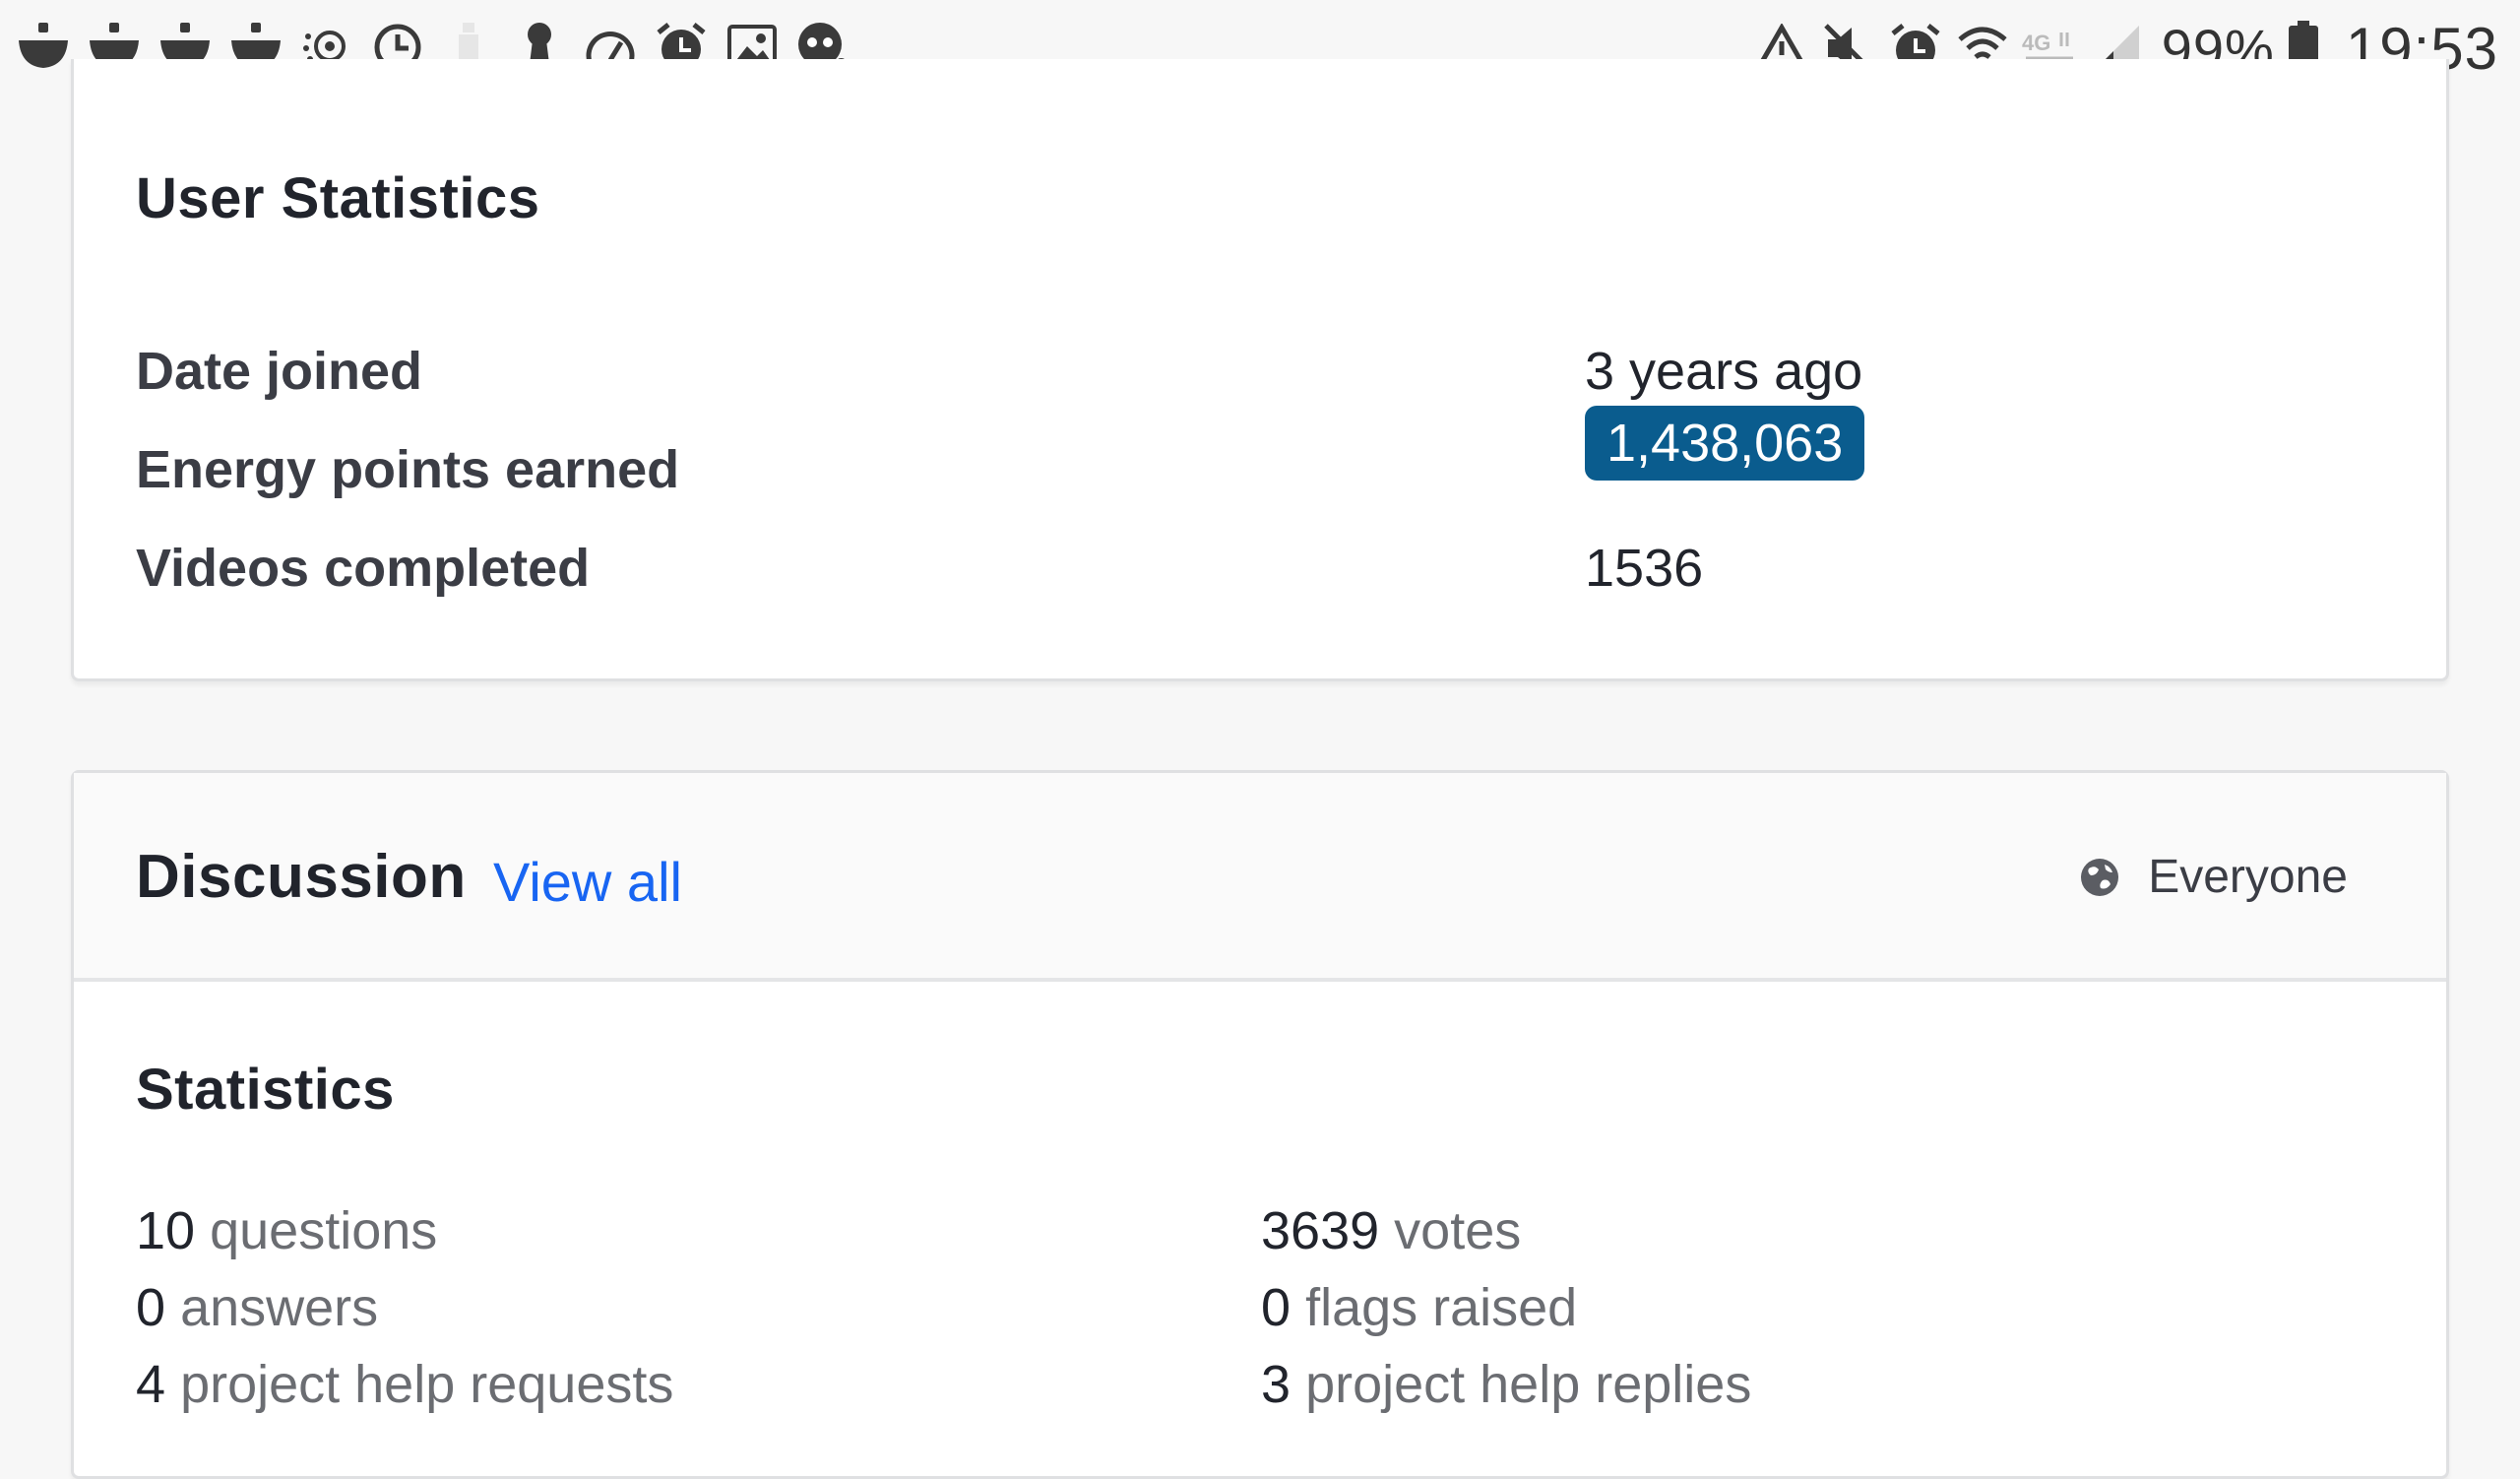 The width and height of the screenshot is (2520, 1479). I want to click on stat-label: questions, so click(324, 1230).